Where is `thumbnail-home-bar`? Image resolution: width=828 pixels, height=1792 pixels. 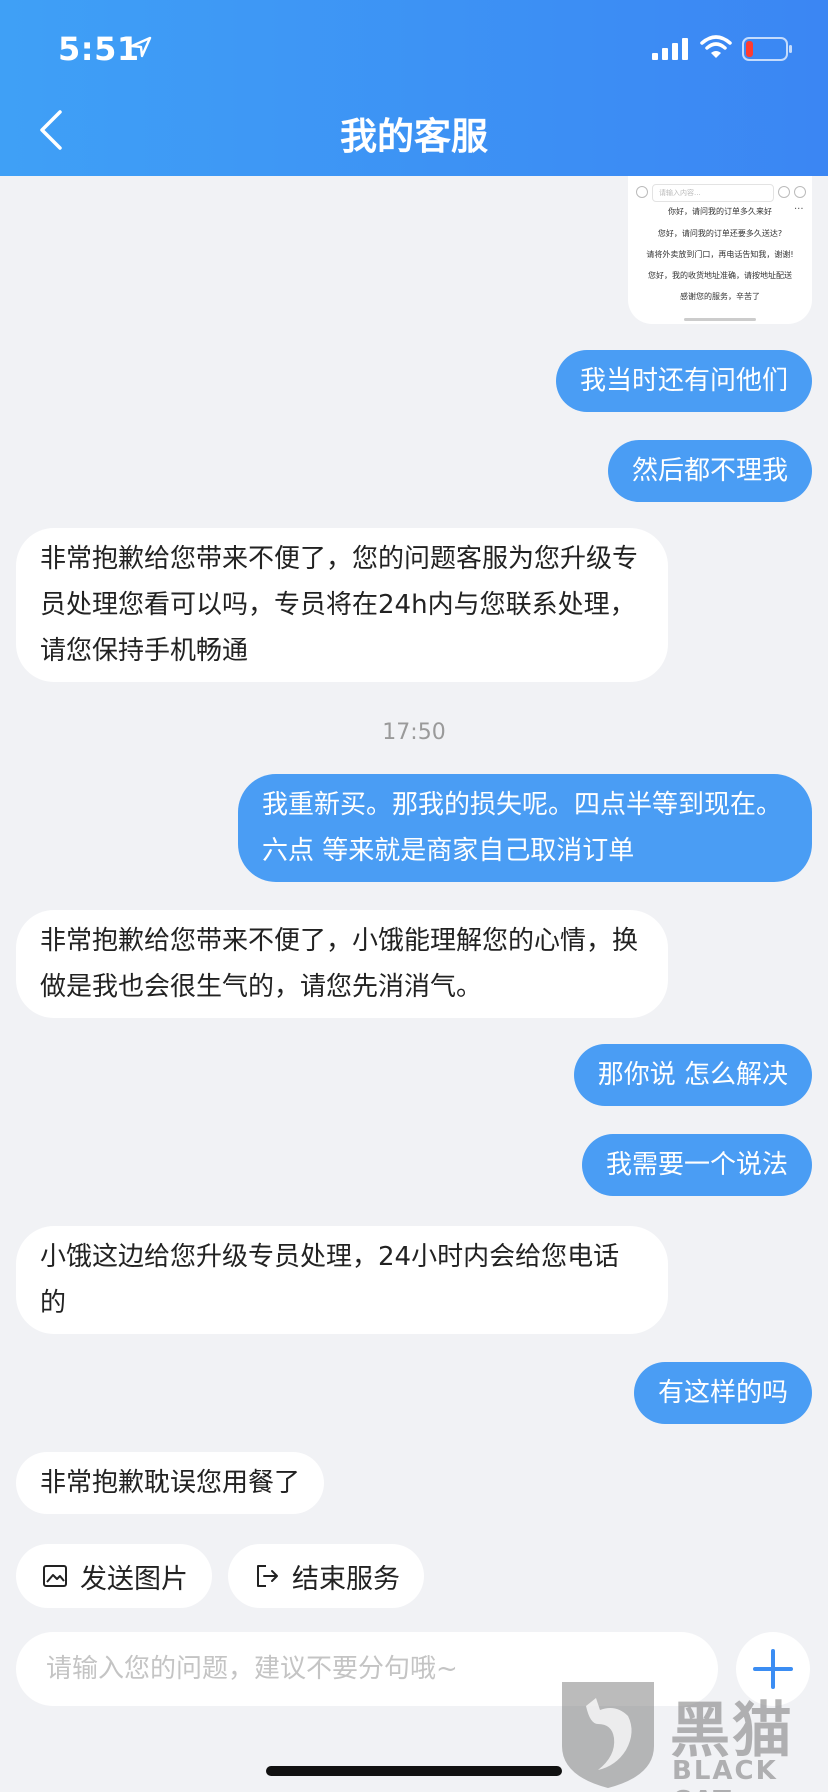
thumbnail-home-bar is located at coordinates (720, 319).